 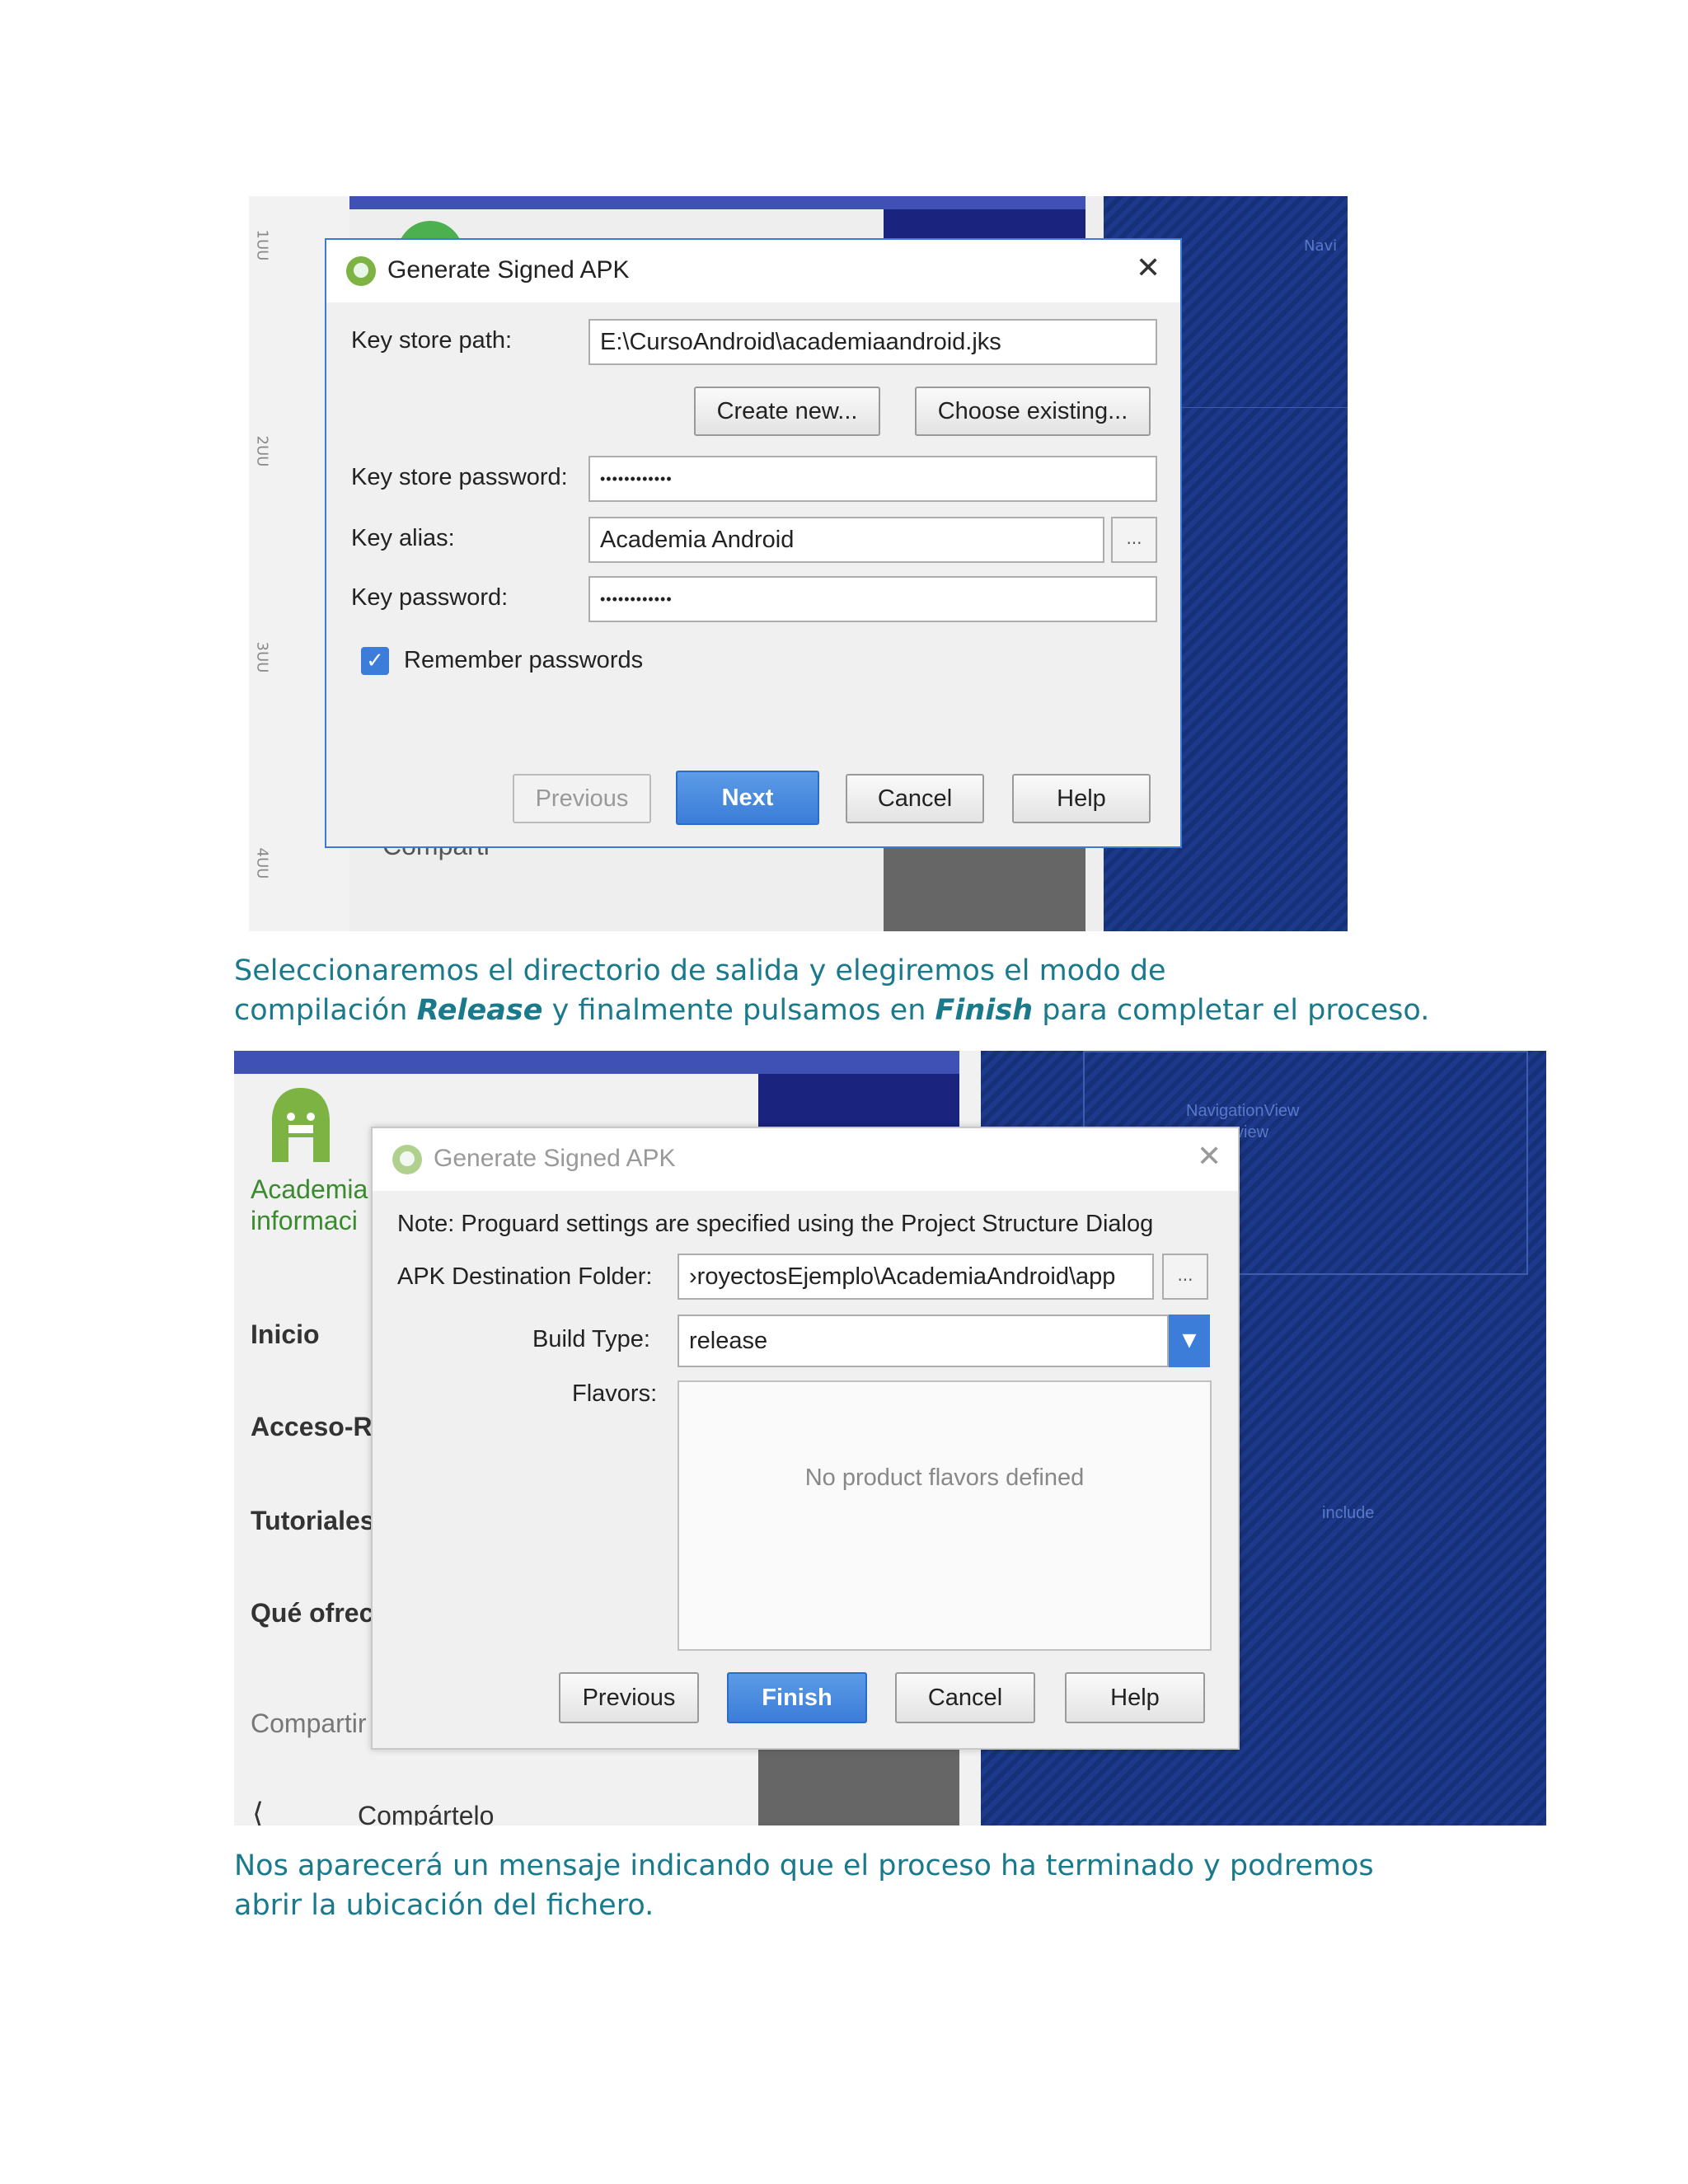 I want to click on remember-passwords-checkbox: ✓, so click(x=375, y=661).